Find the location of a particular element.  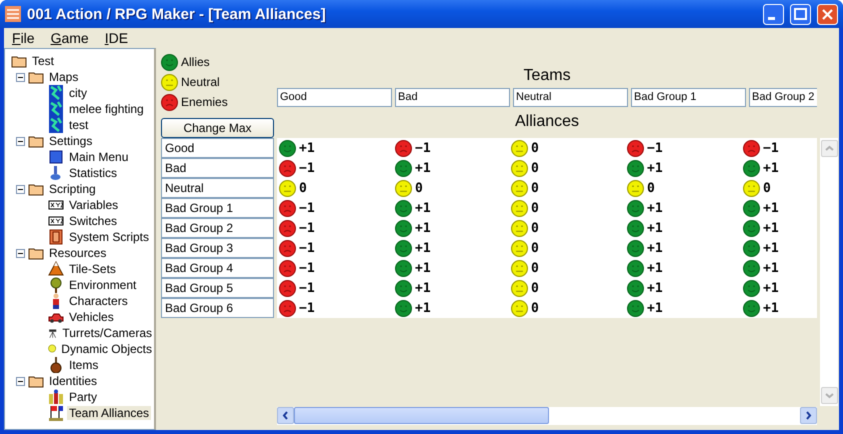

legend-label: Enemies is located at coordinates (204, 102).